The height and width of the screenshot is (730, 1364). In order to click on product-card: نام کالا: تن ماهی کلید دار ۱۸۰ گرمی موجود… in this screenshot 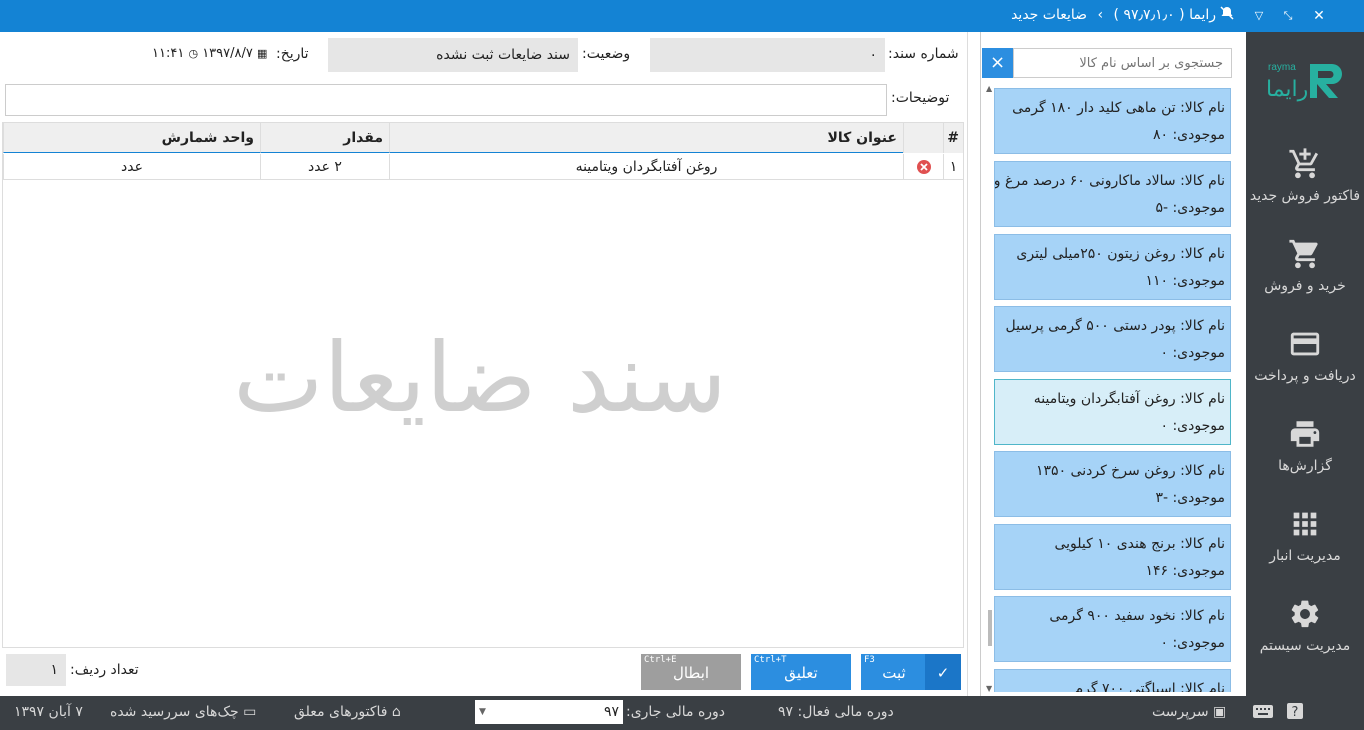, I will do `click(1112, 121)`.